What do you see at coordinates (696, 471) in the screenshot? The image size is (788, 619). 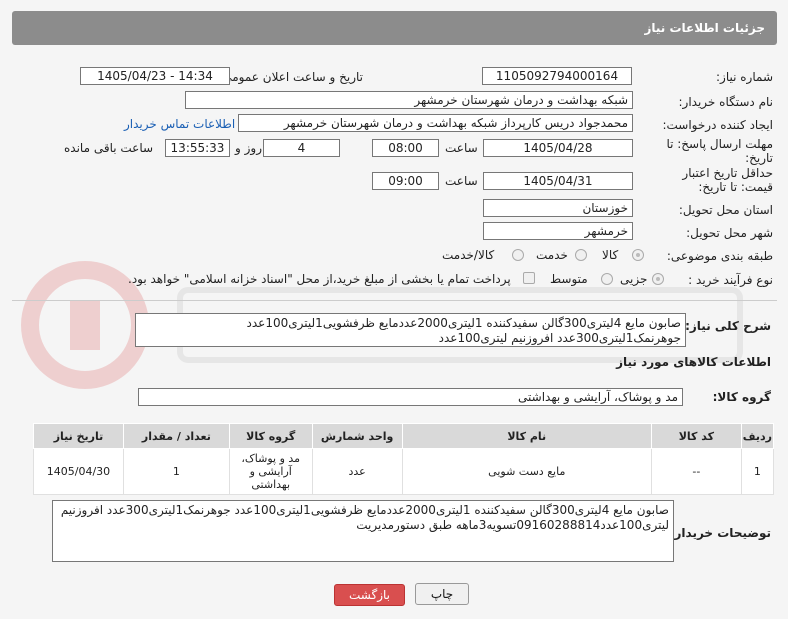 I see `cell-item-code: --` at bounding box center [696, 471].